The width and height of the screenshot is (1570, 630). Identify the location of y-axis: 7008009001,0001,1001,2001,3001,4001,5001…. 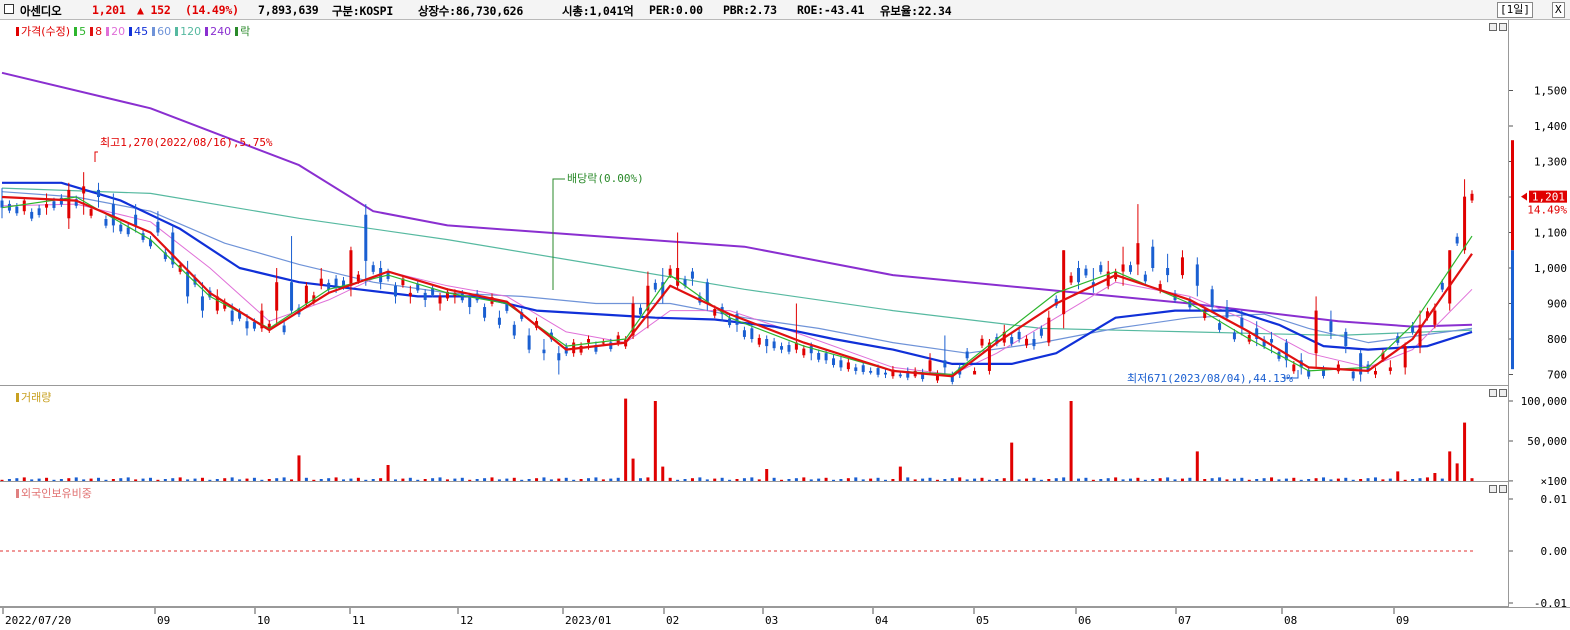
(1539, 315).